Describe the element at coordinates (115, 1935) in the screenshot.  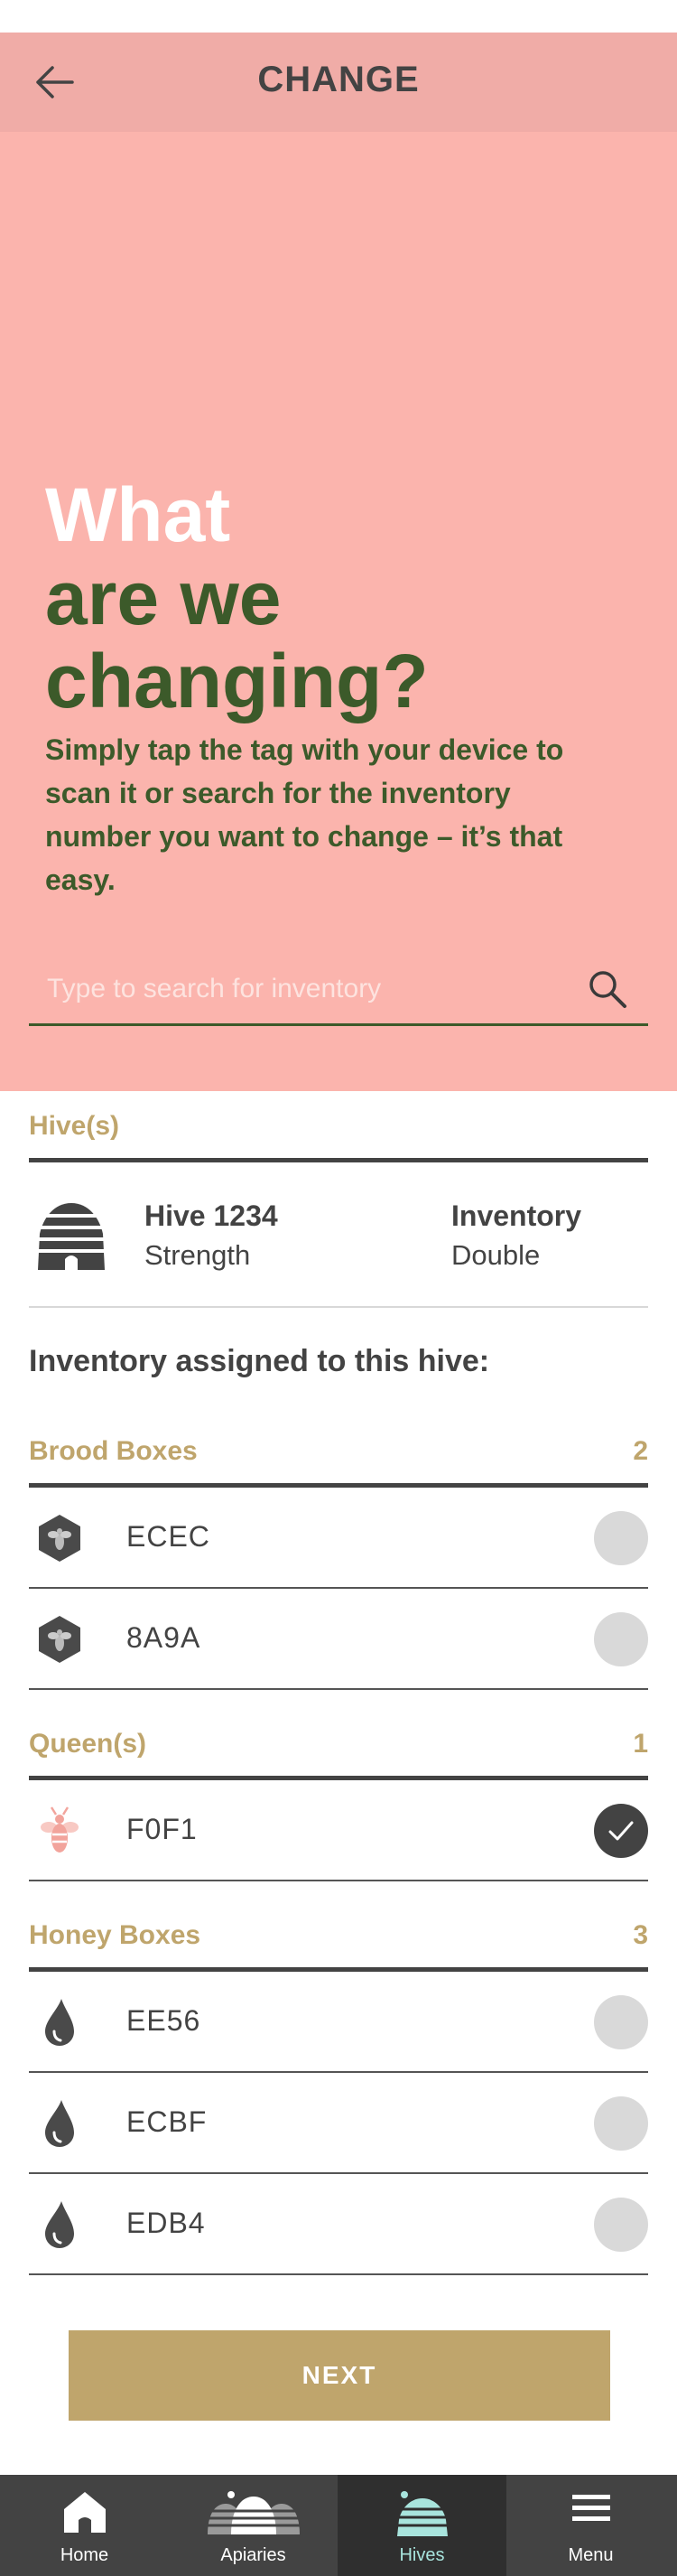
I see `honey-boxes-label: Honey Boxes` at that location.